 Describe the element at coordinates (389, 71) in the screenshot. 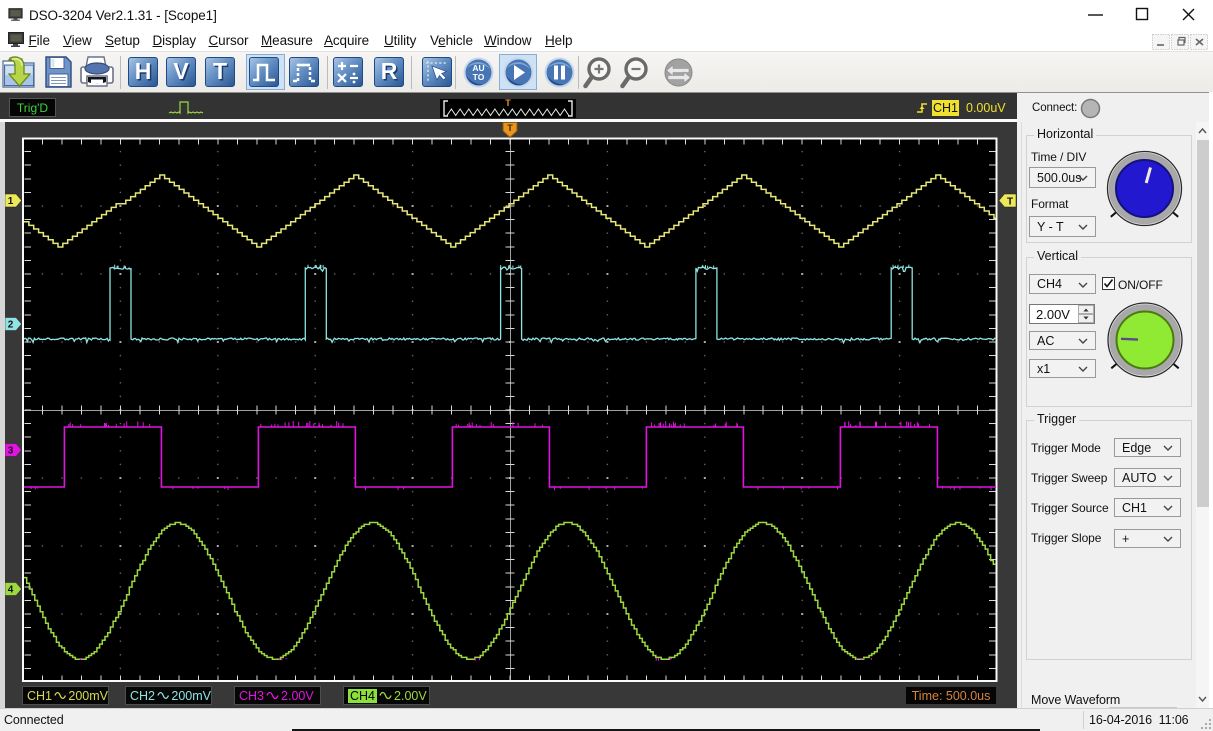

I see `svg-text: R` at that location.